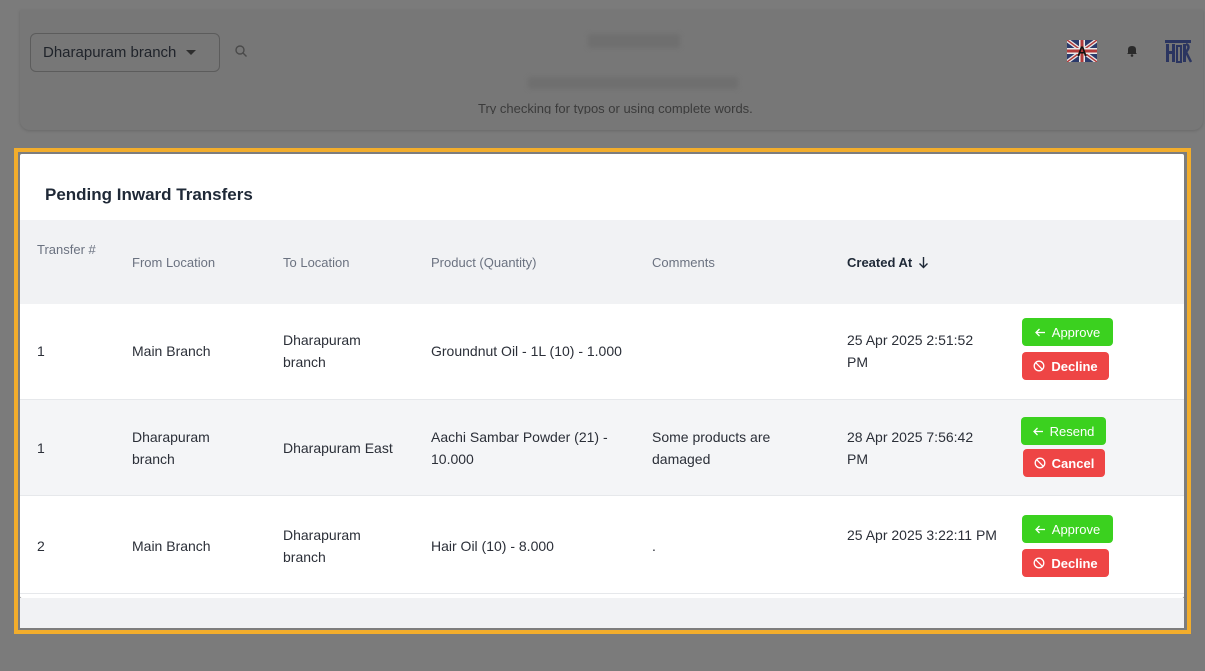  Describe the element at coordinates (922, 535) in the screenshot. I see `cell-created: 25 Apr 2025 3:22:11 PM` at that location.